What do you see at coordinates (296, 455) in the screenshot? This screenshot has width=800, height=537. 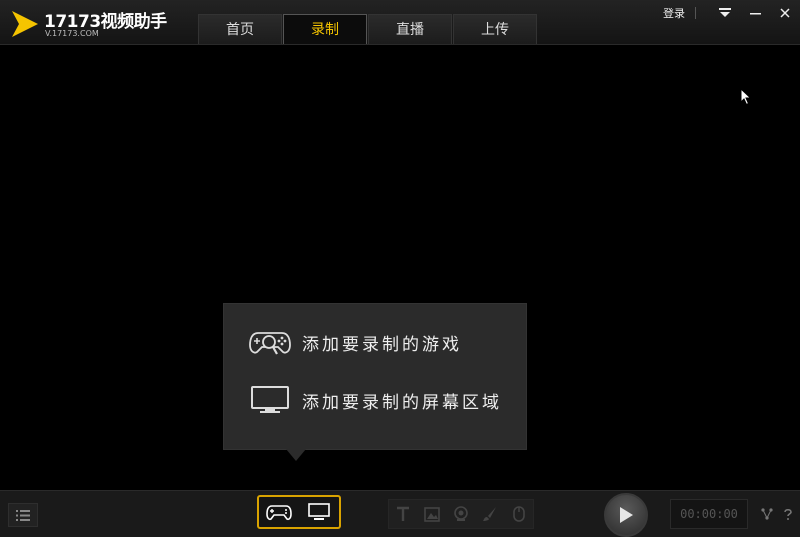 I see `popup-pointer` at bounding box center [296, 455].